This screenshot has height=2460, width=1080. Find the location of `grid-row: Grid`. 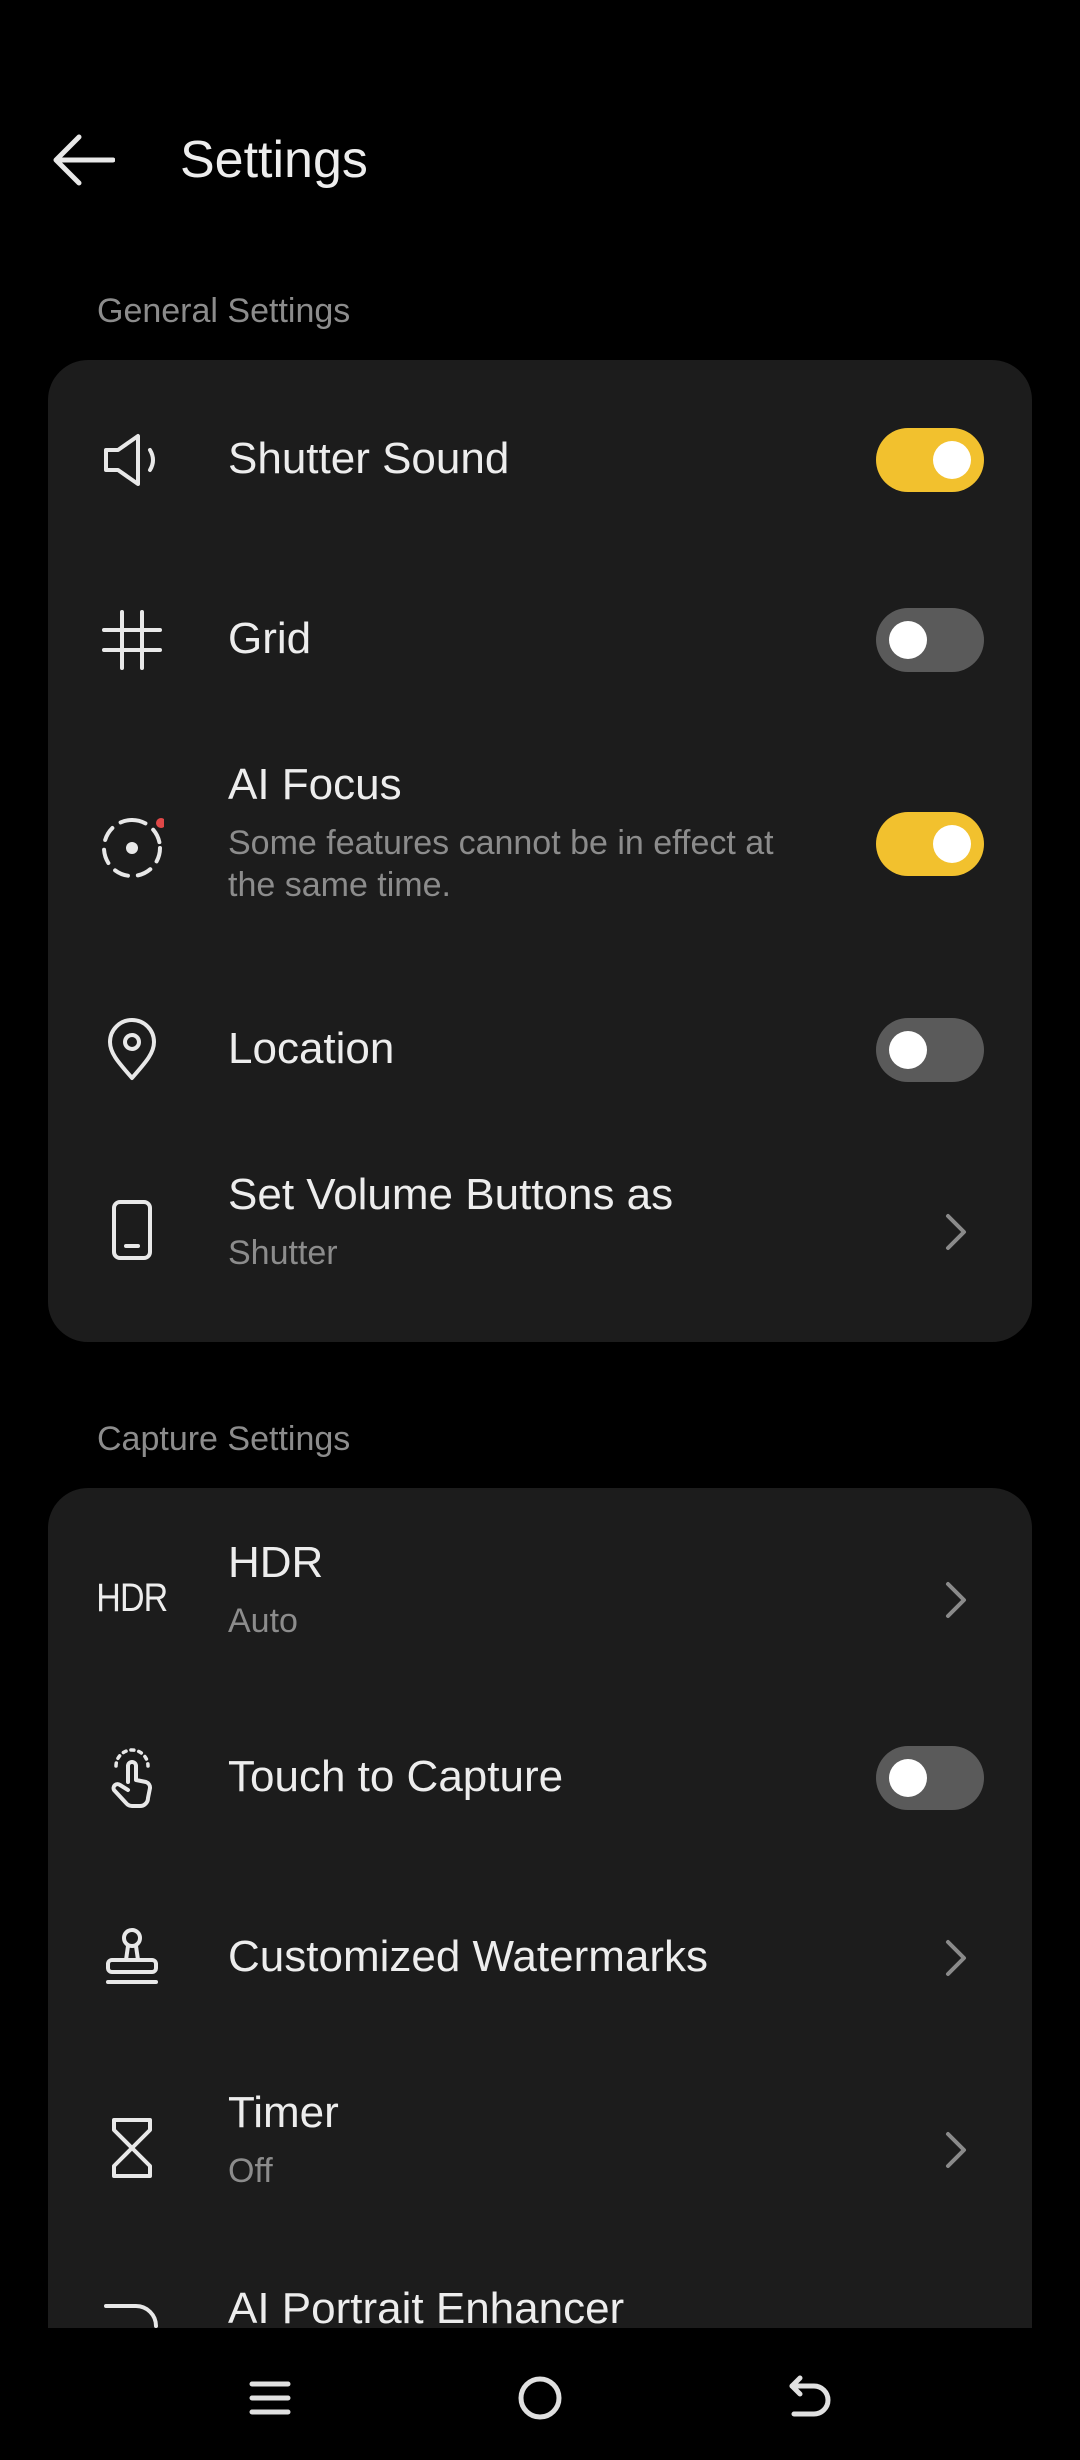

grid-row: Grid is located at coordinates (540, 640).